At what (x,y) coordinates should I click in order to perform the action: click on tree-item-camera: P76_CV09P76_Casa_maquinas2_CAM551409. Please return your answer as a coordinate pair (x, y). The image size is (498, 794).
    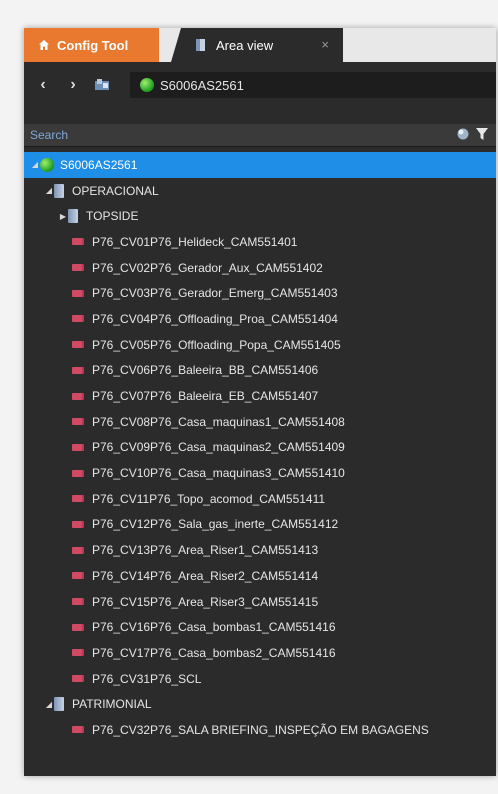
    Looking at the image, I should click on (260, 448).